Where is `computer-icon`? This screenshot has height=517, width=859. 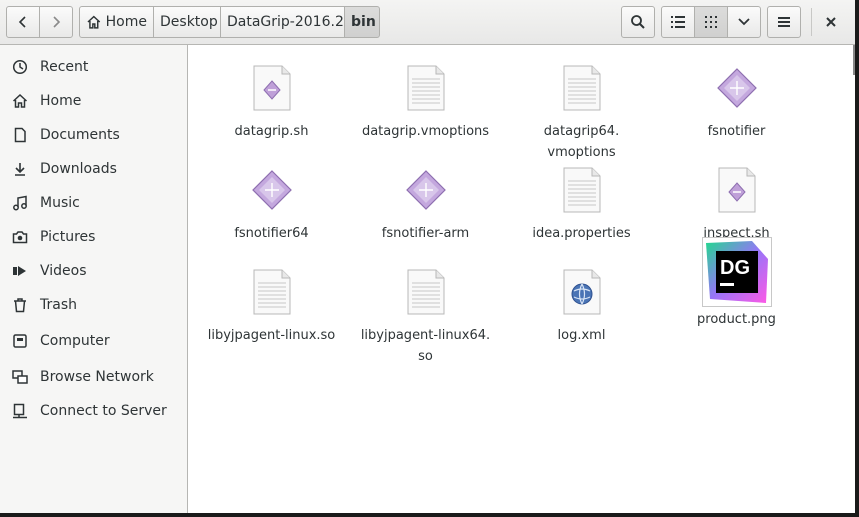
computer-icon is located at coordinates (20, 341).